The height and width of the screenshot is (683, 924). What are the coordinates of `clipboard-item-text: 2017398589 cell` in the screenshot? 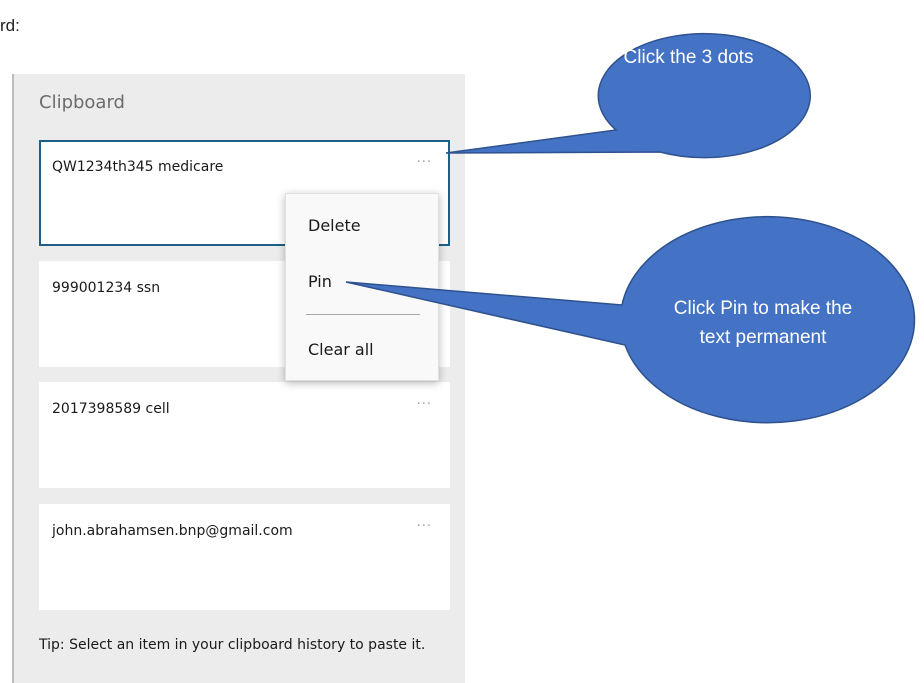 It's located at (111, 409).